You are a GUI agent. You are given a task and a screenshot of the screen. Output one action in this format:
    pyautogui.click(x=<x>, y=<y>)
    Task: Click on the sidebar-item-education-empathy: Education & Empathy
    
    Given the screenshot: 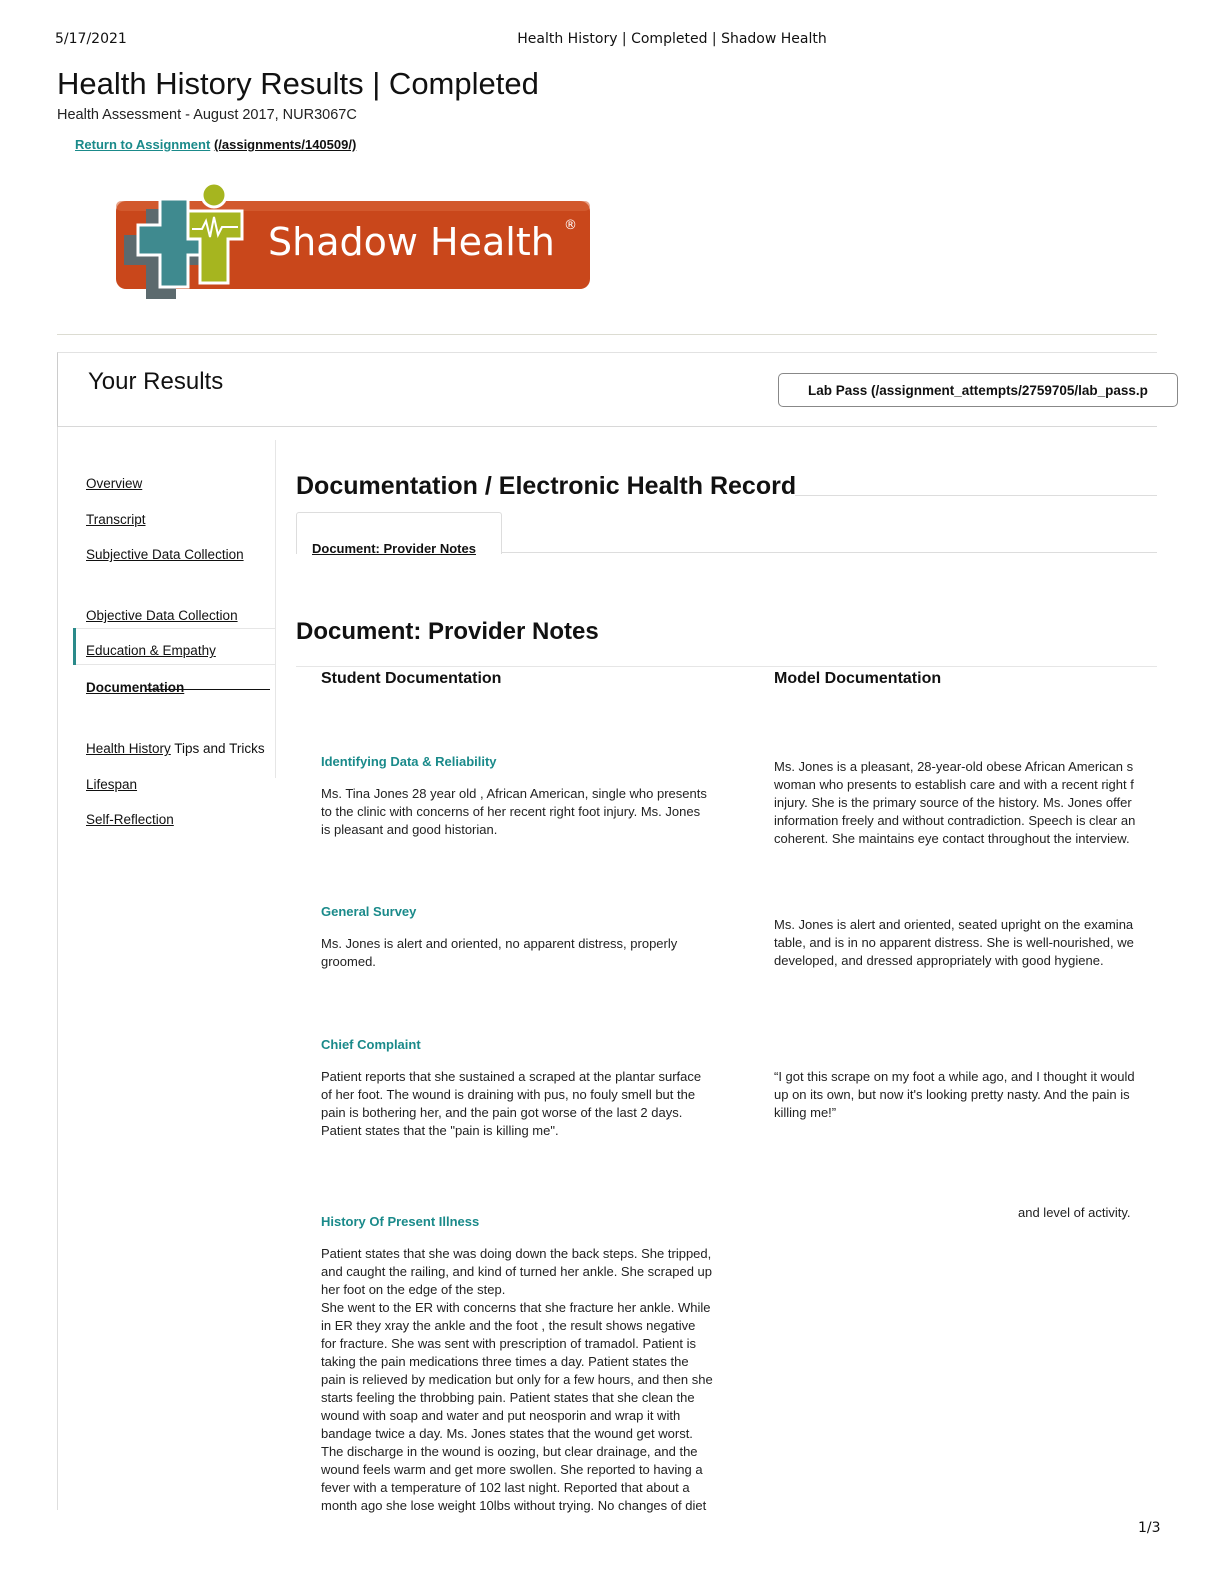 What is the action you would take?
    pyautogui.click(x=151, y=650)
    